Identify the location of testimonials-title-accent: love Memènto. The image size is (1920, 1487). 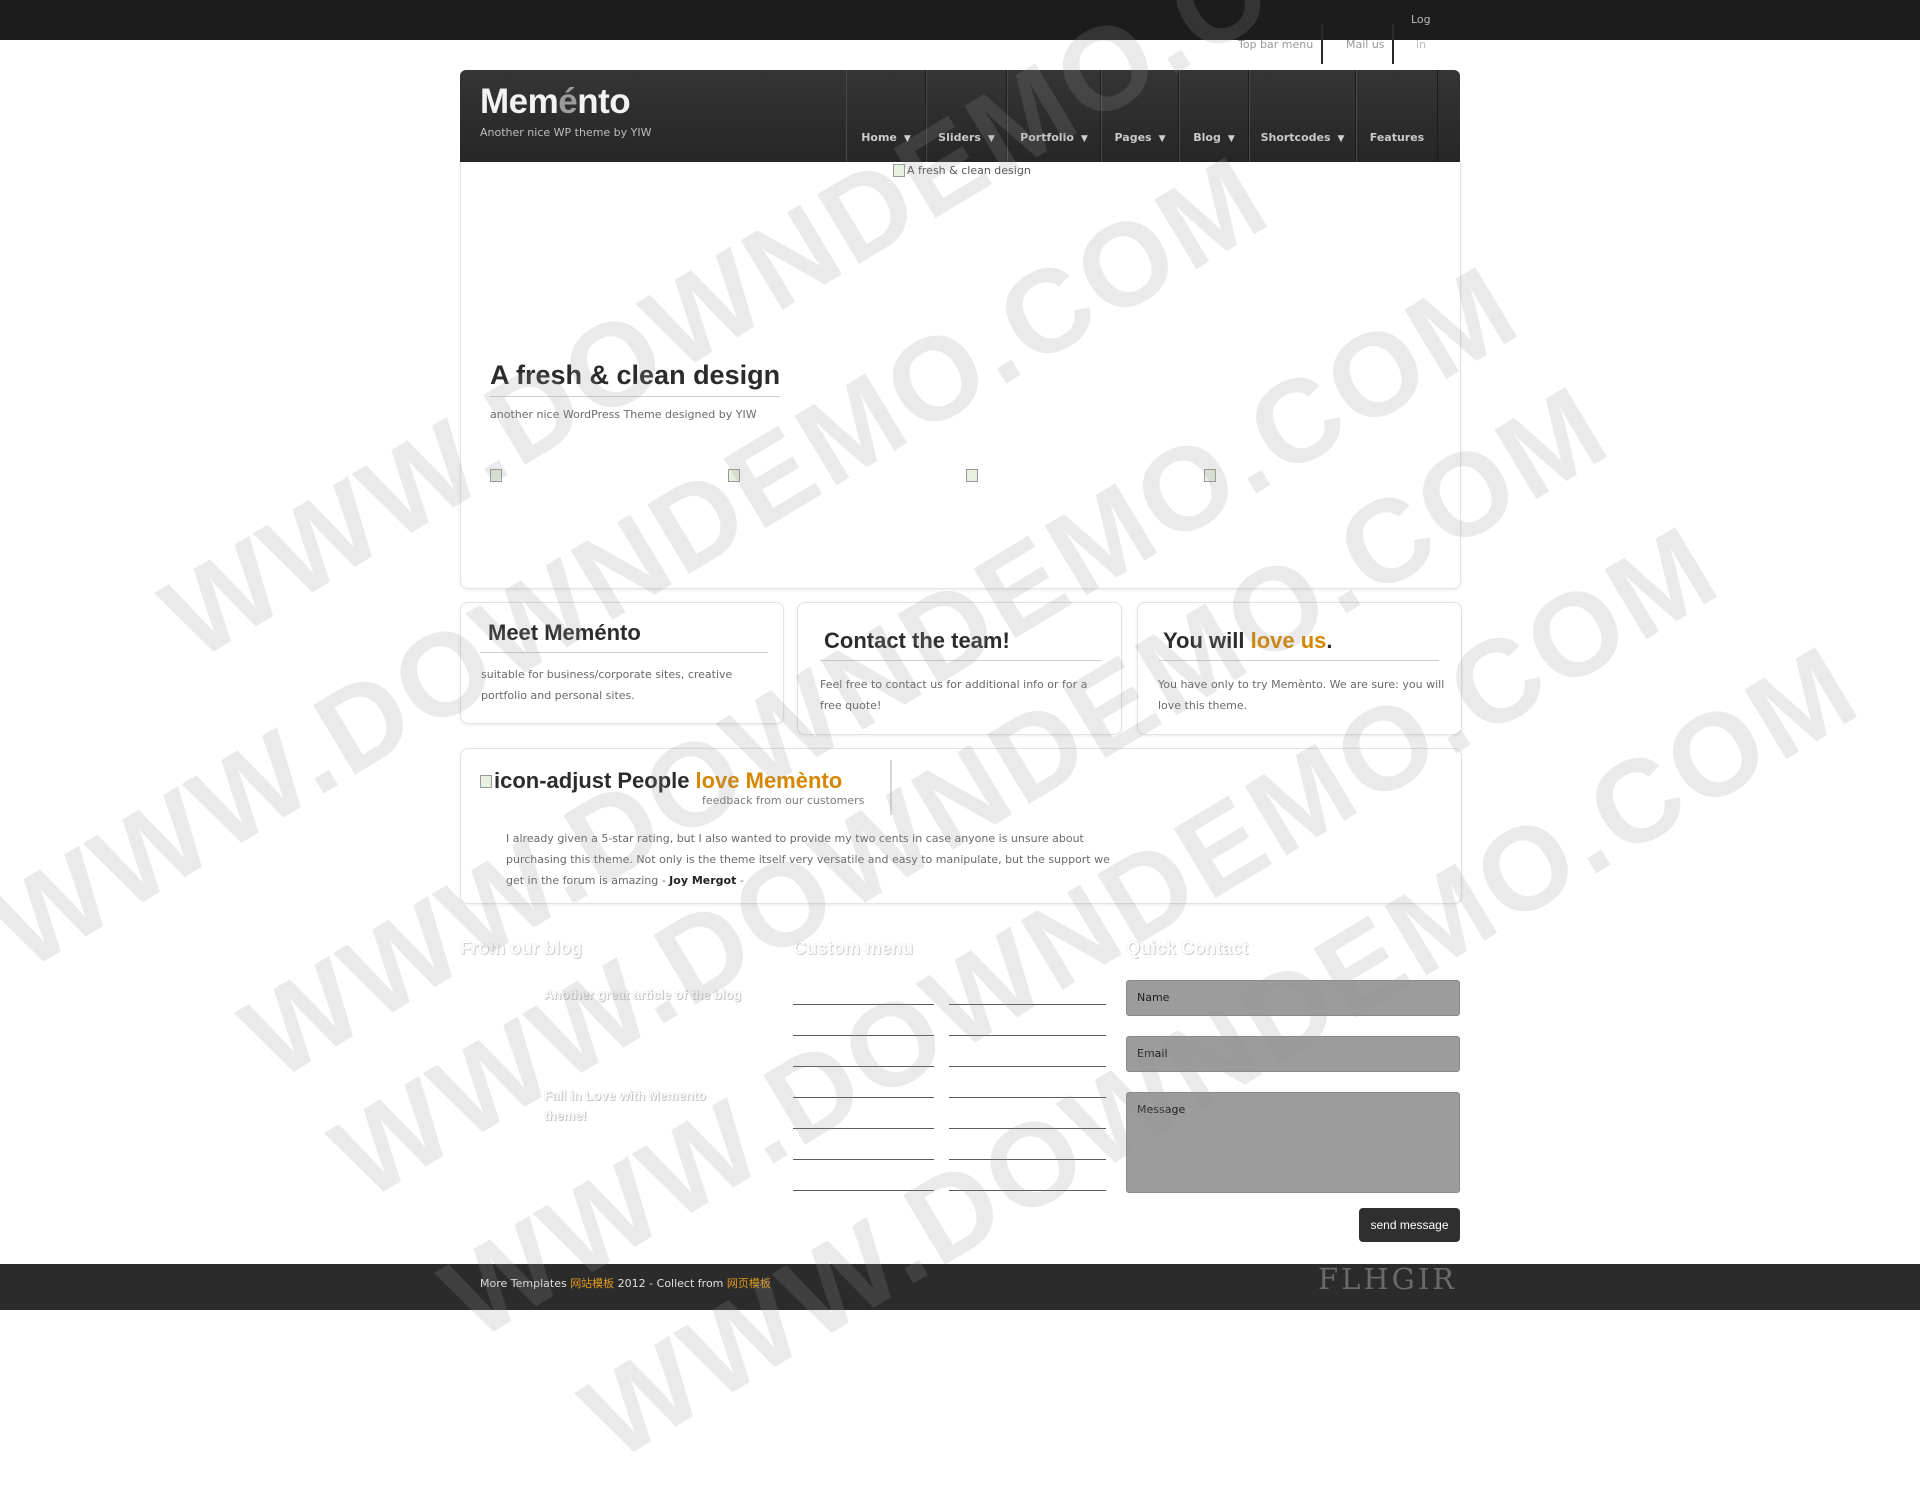
(769, 780).